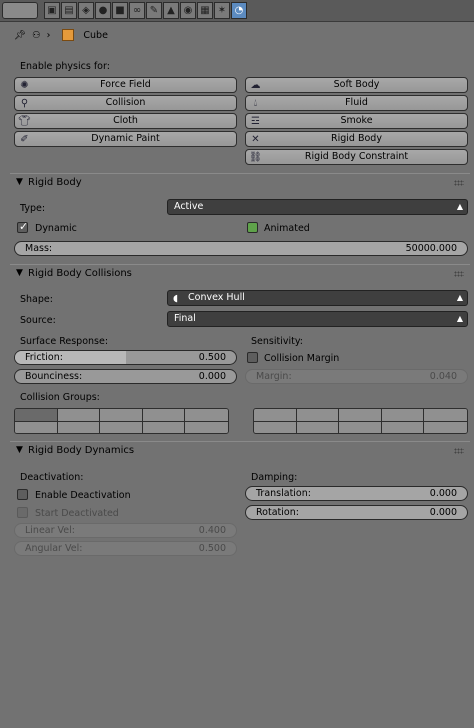 The image size is (474, 728). What do you see at coordinates (125, 357) in the screenshot?
I see `friction-slider: Friction: 0.500` at bounding box center [125, 357].